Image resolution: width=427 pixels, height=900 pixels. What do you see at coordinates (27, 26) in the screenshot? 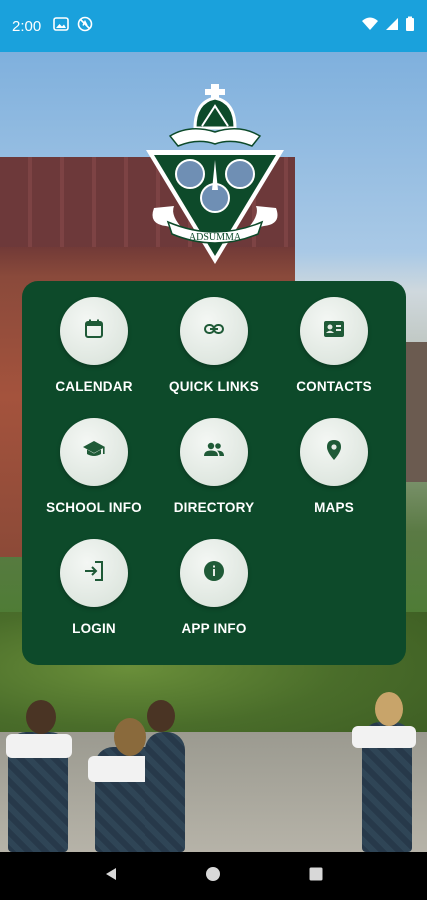
I see `status-time: 2:00` at bounding box center [27, 26].